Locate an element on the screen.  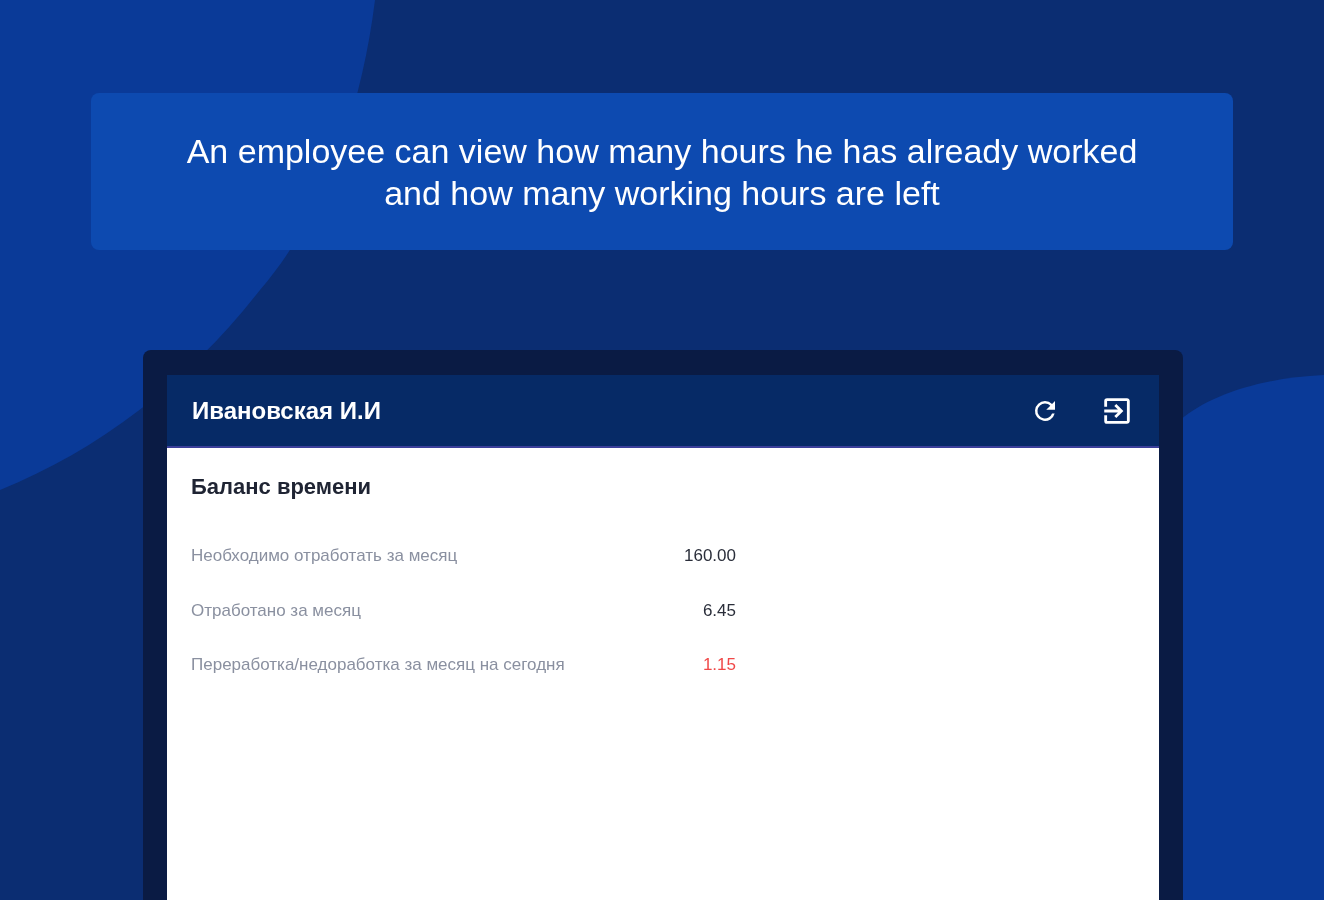
caption-text: An employee can view how many hours he has already worked and how many working hours are left is located at coordinates (662, 172).